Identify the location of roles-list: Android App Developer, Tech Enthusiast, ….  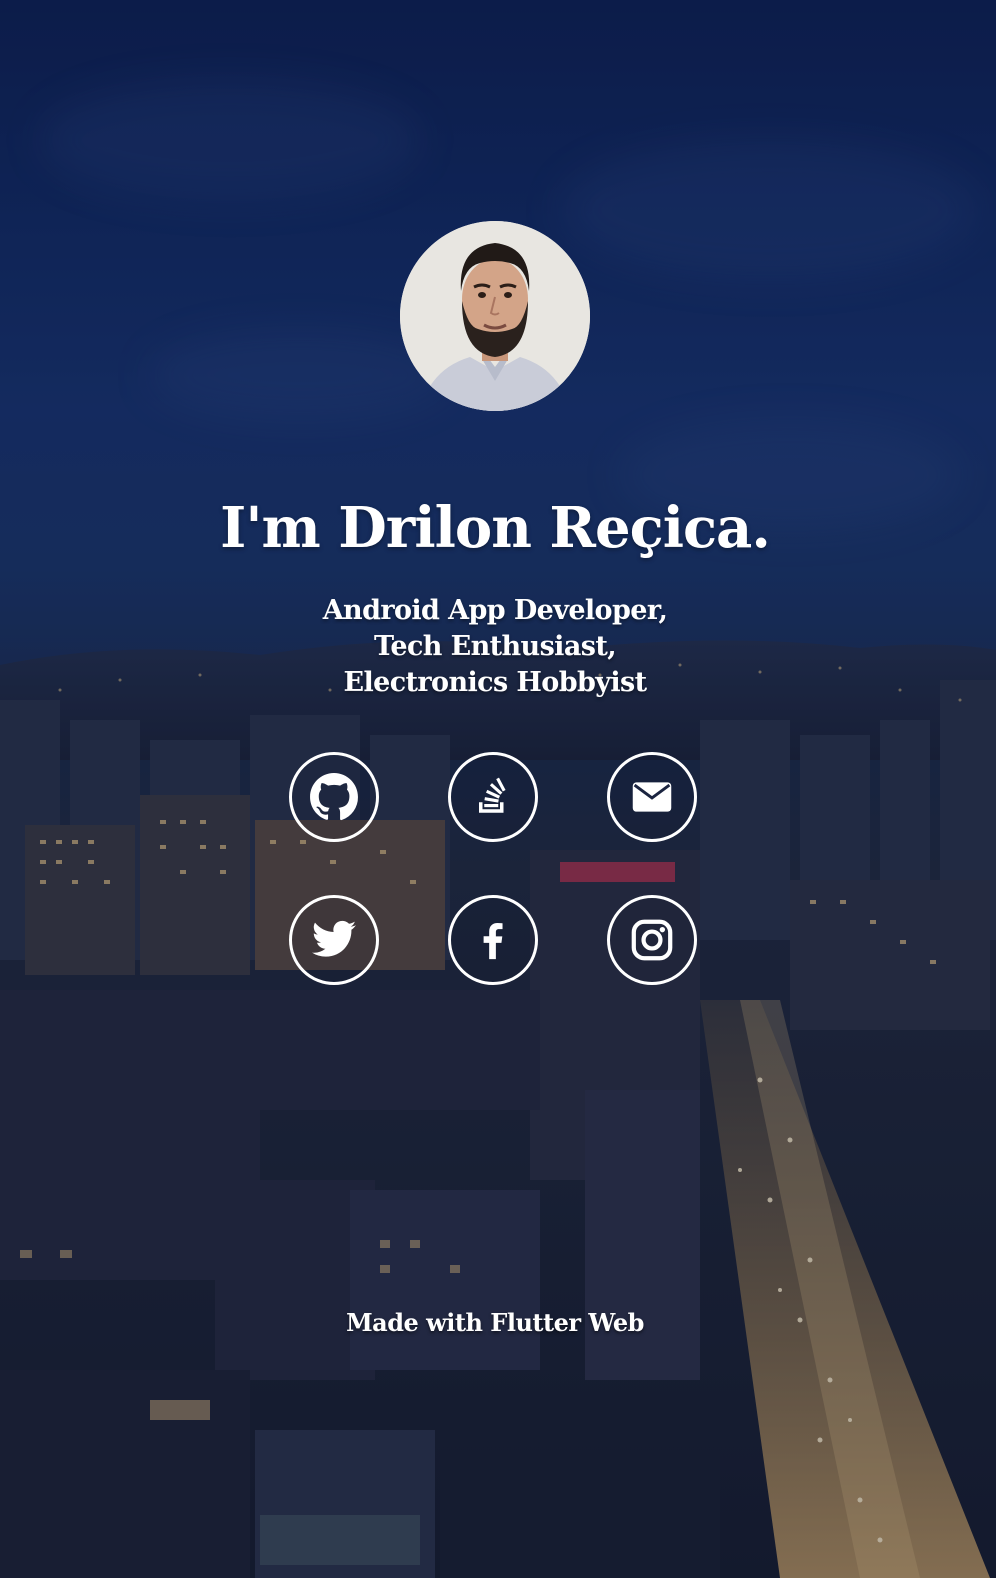
(495, 647).